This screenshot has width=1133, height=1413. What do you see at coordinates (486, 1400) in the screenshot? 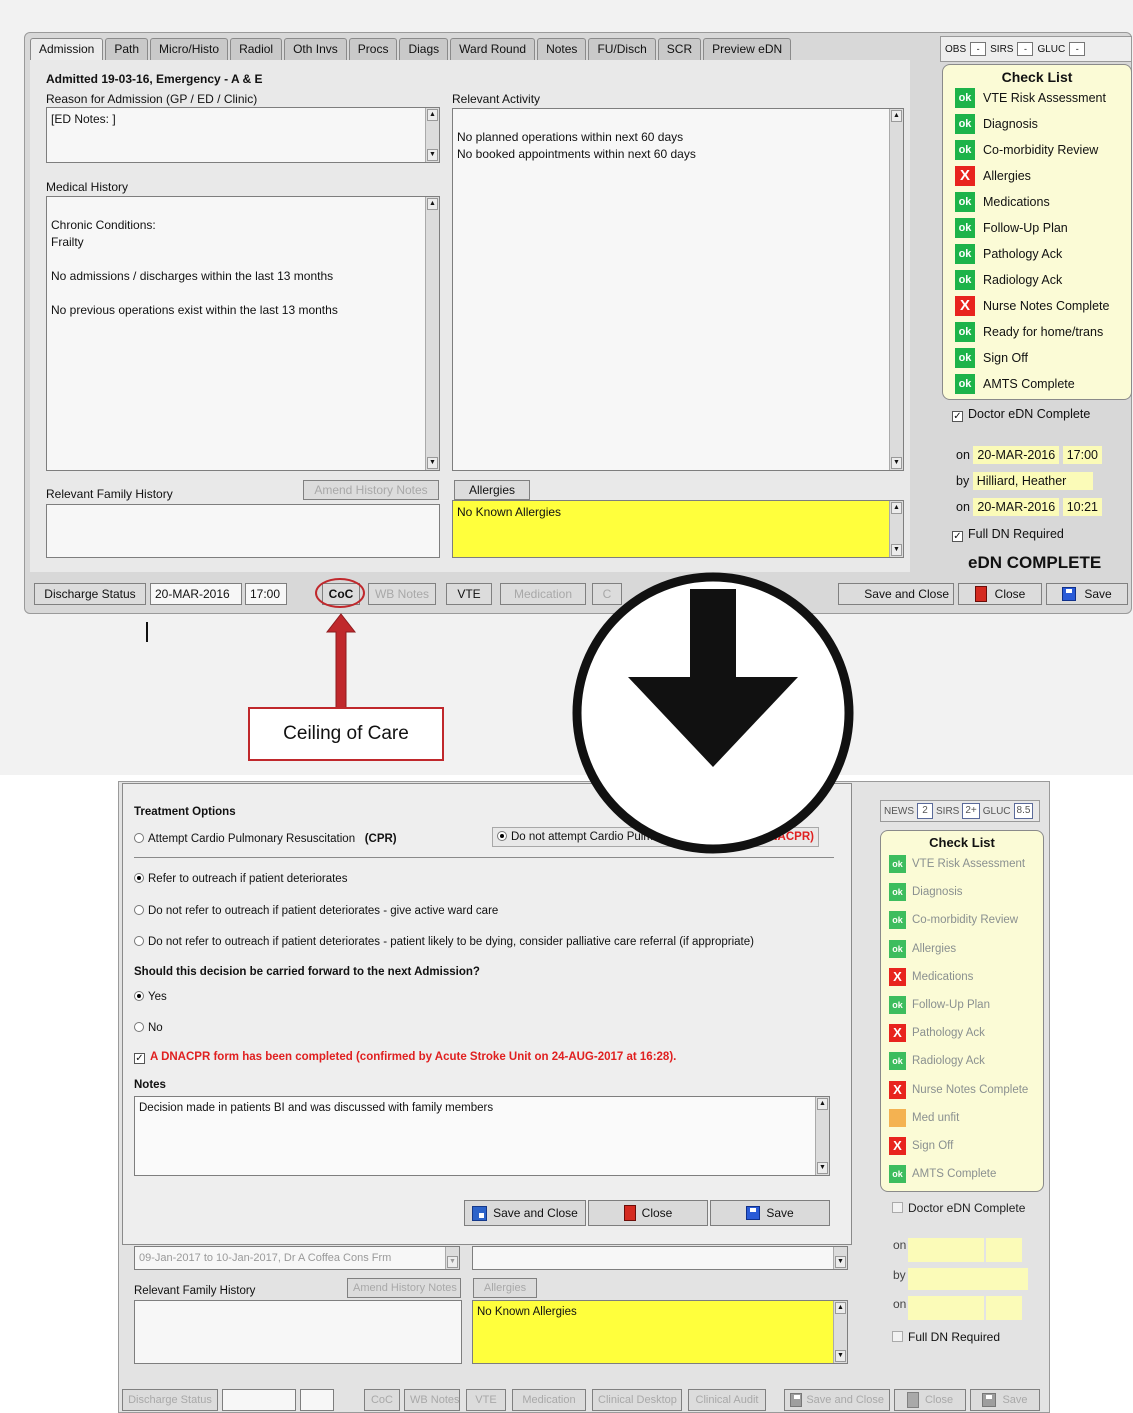
I see `vte-button-bottom: VTE` at bounding box center [486, 1400].